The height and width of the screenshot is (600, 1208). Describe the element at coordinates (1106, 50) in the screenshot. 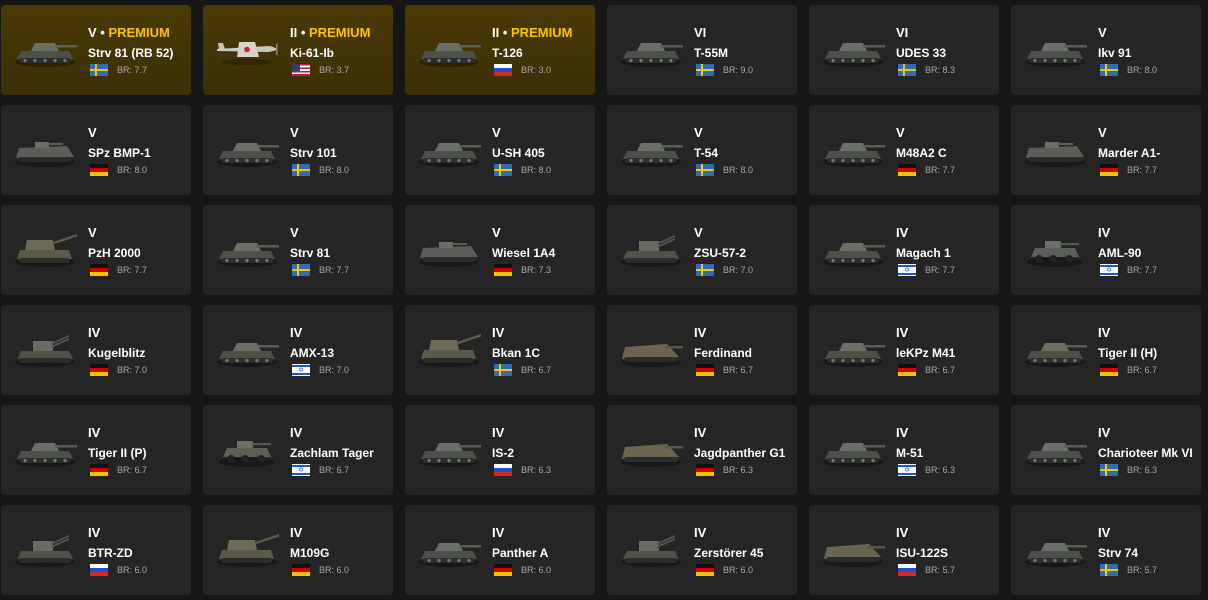

I see `vehicle-card-ikv-91: V Ikv 91 BR: 8.0` at that location.